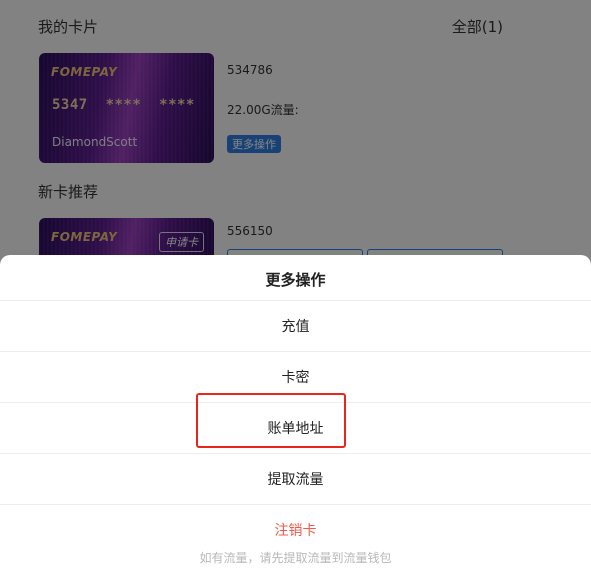  What do you see at coordinates (295, 280) in the screenshot?
I see `sheet-title: 更多操作` at bounding box center [295, 280].